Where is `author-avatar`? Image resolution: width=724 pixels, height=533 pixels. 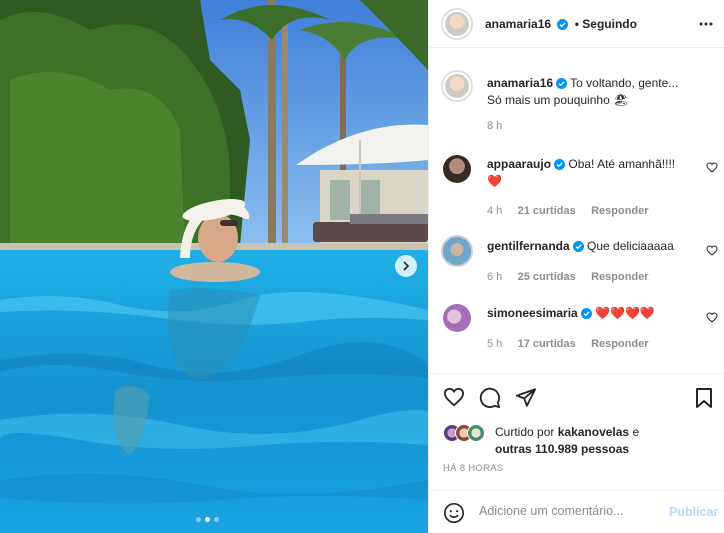 author-avatar is located at coordinates (457, 24).